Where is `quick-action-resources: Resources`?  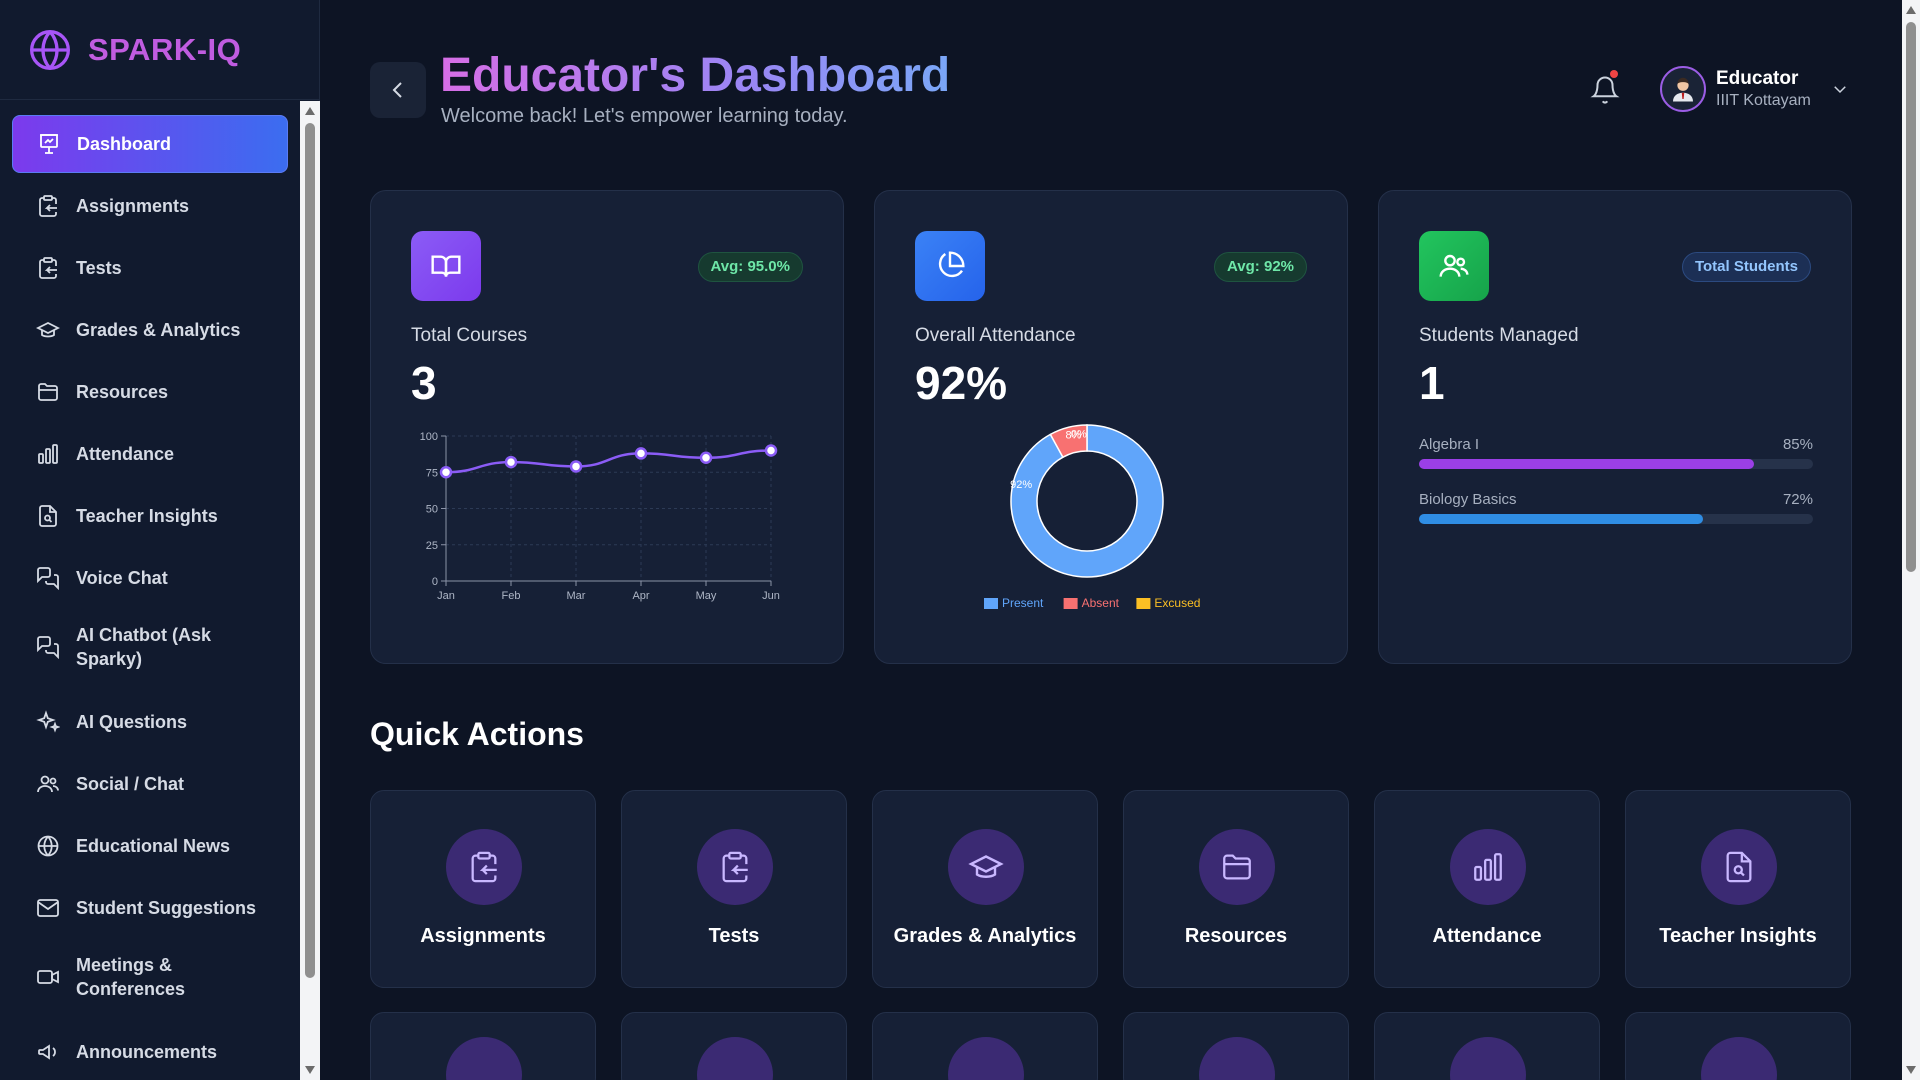 quick-action-resources: Resources is located at coordinates (1236, 889).